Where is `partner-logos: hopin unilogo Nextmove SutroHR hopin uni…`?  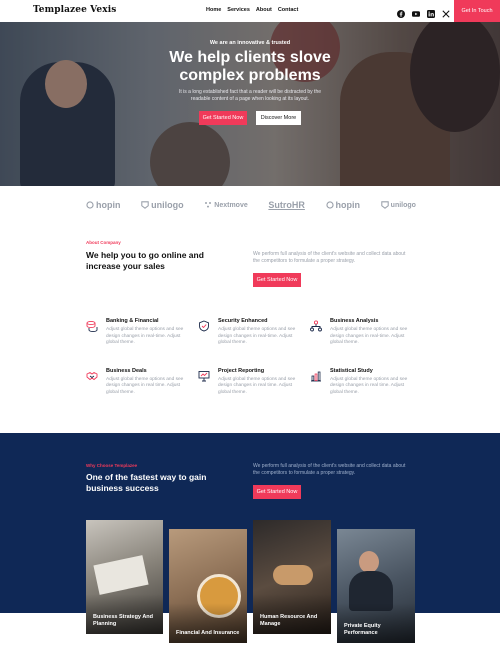 partner-logos: hopin unilogo Nextmove SutroHR hopin uni… is located at coordinates (251, 205).